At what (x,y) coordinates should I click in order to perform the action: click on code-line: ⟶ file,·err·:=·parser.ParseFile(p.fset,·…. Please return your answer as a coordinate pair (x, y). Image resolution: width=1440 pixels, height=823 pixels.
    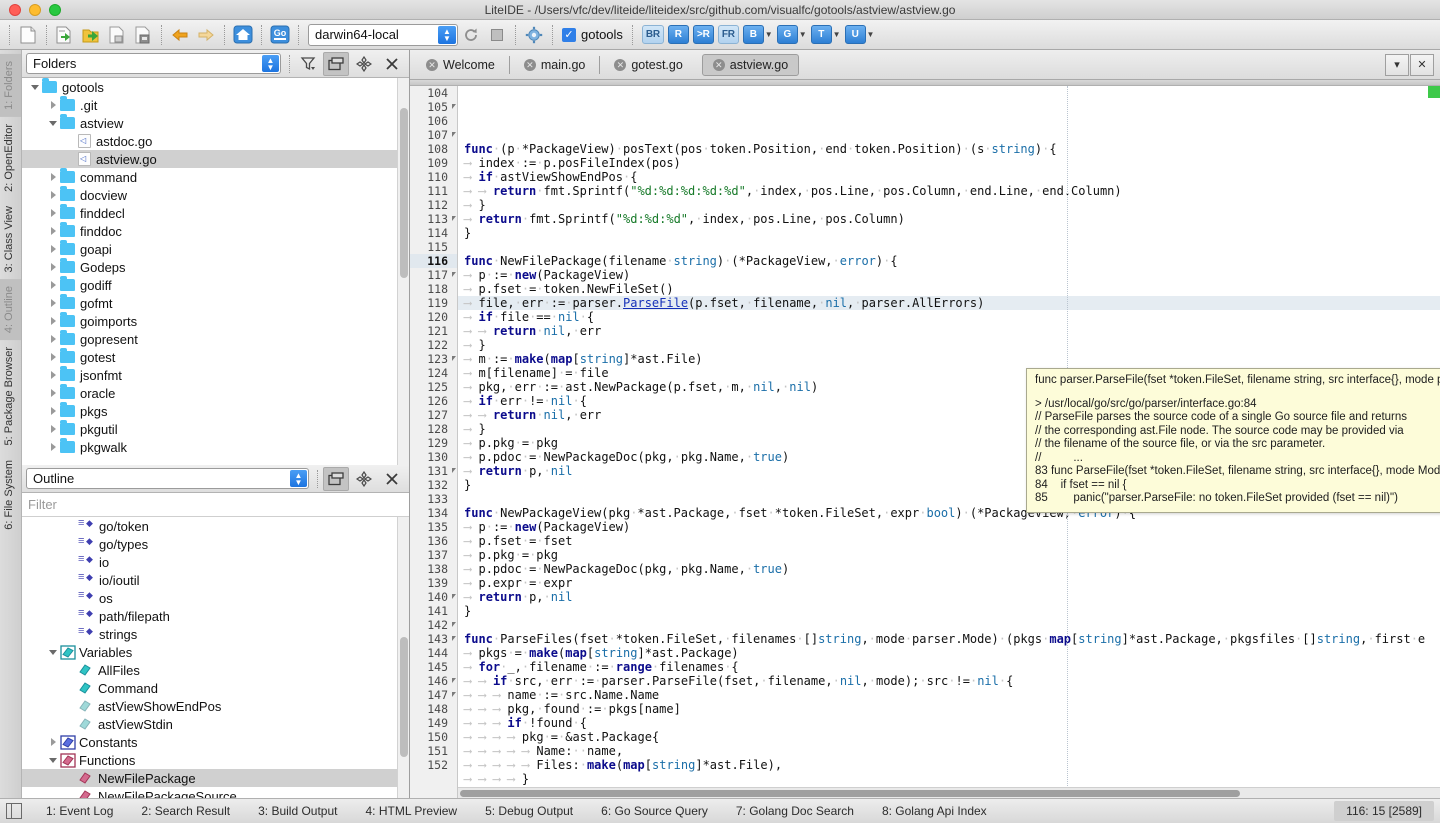
    Looking at the image, I should click on (949, 303).